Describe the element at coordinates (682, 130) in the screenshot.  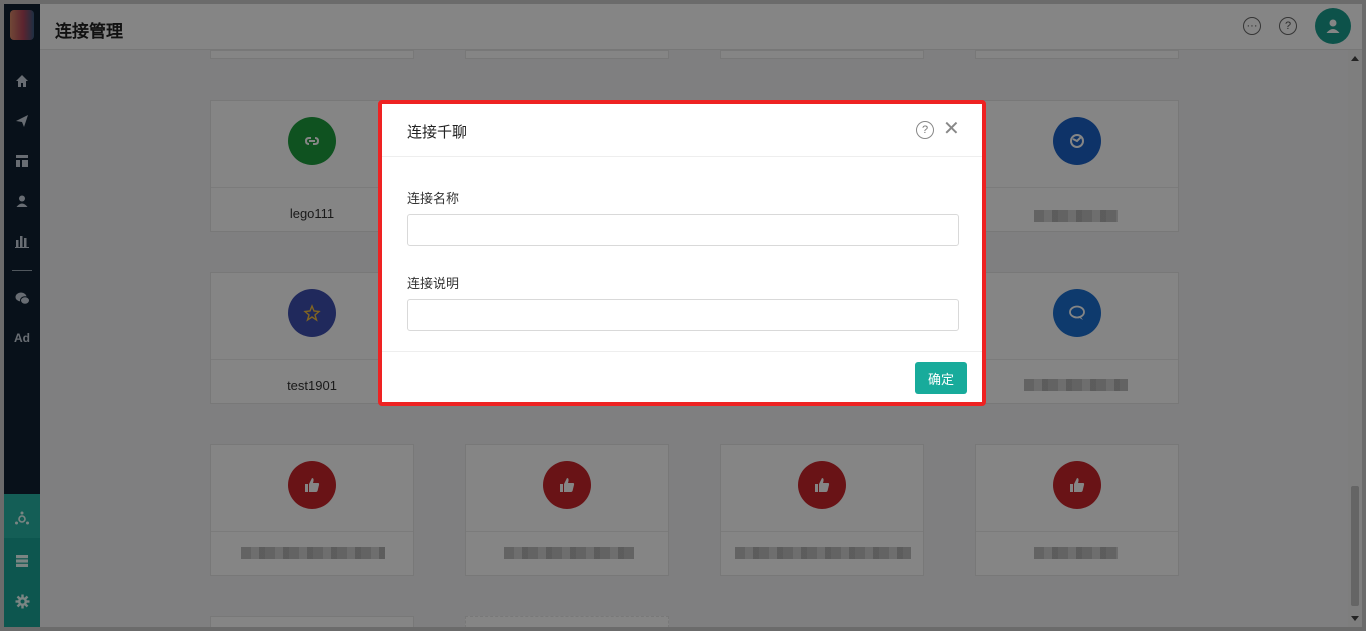
I see `dialog-header: 连接千聊 ? ✕` at that location.